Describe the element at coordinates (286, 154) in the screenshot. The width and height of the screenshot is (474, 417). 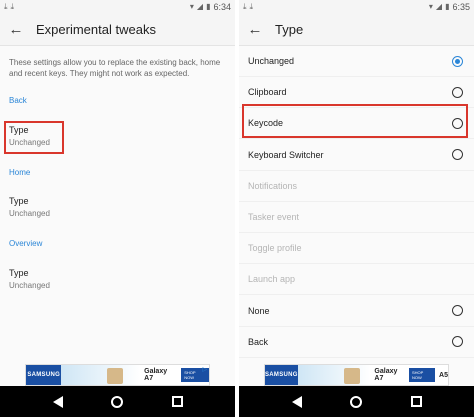
I see `radio-option-label: Keyboard Switcher` at that location.